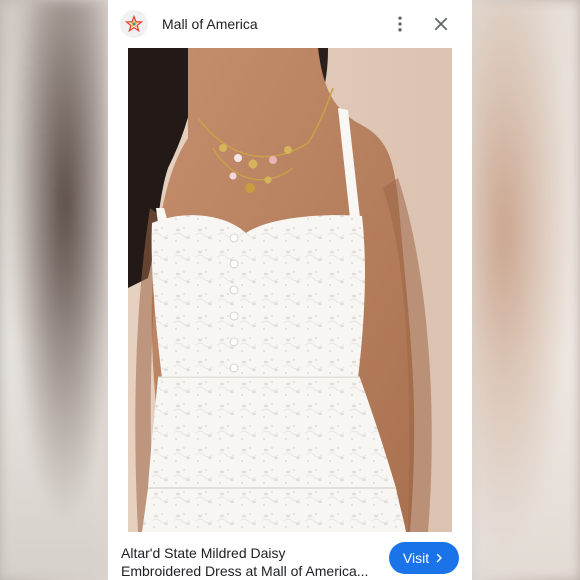 The width and height of the screenshot is (580, 580). What do you see at coordinates (210, 24) in the screenshot?
I see `site-name: Mall of America` at bounding box center [210, 24].